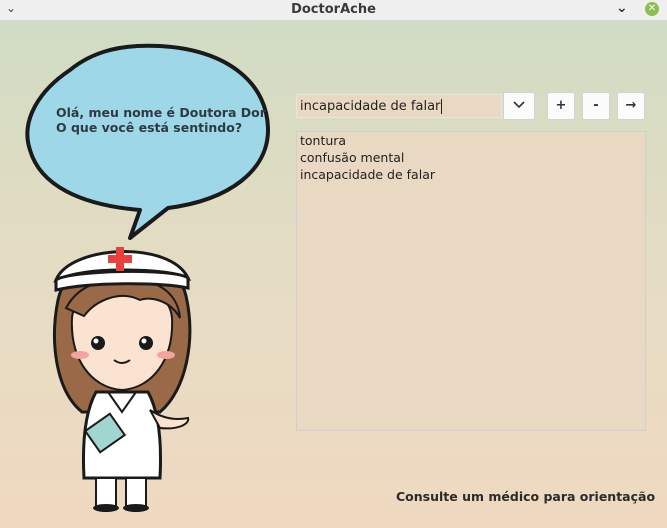 This screenshot has height=528, width=667. I want to click on submit-button: →, so click(631, 106).